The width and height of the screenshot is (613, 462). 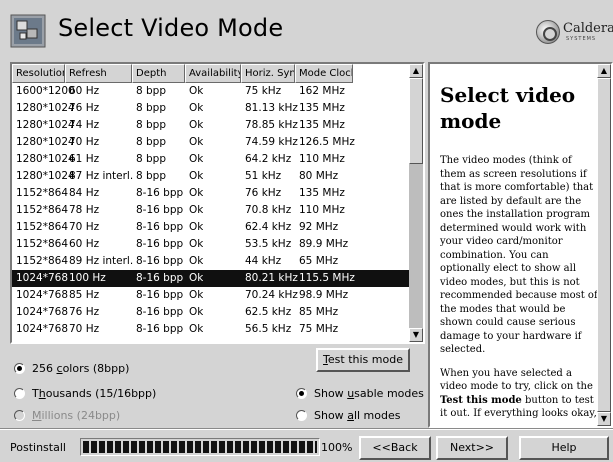 What do you see at coordinates (210, 295) in the screenshot?
I see `table-row: 1024*768 85 Hz 8-16 bpp Ok 70.24 kHz 98.9 MHz` at bounding box center [210, 295].